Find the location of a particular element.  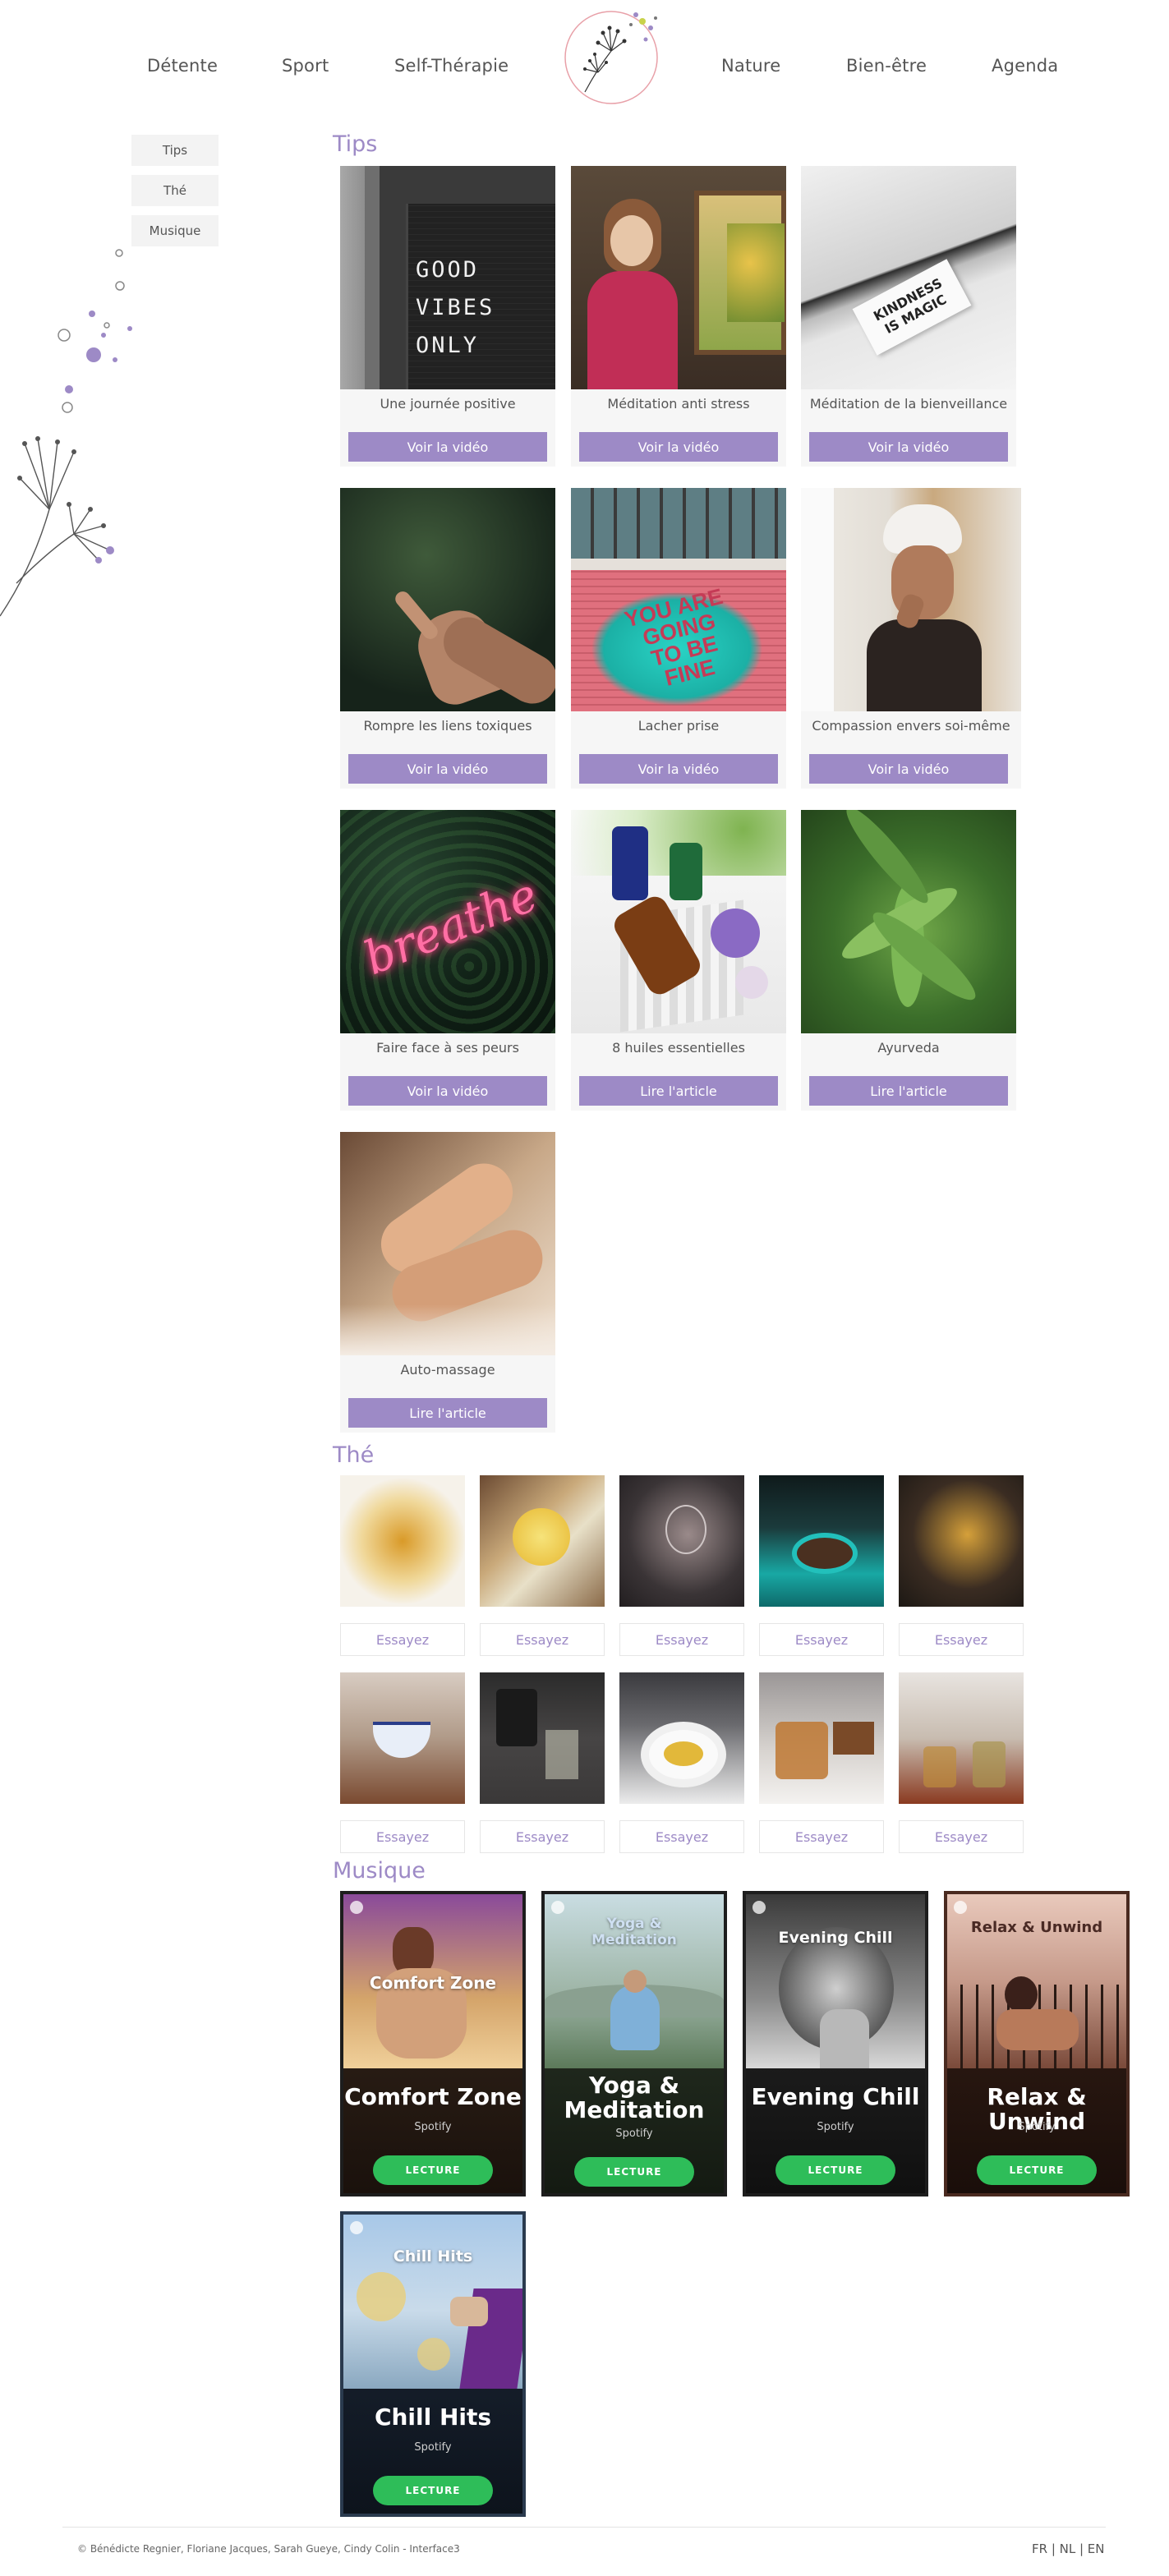

nav-link-agenda: Agenda is located at coordinates (1025, 66).